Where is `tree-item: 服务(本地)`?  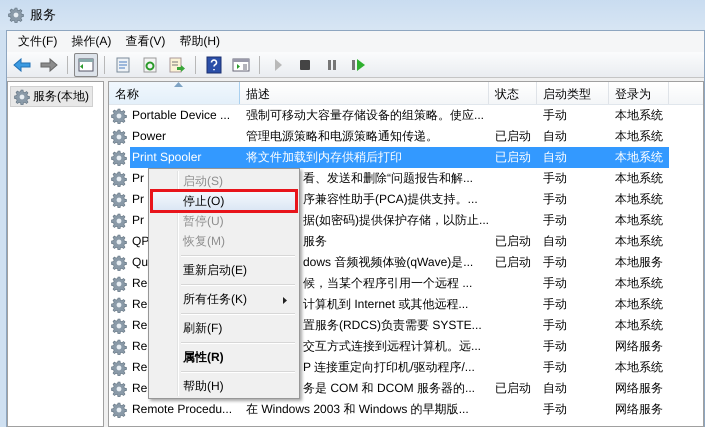 tree-item: 服务(本地) is located at coordinates (51, 96).